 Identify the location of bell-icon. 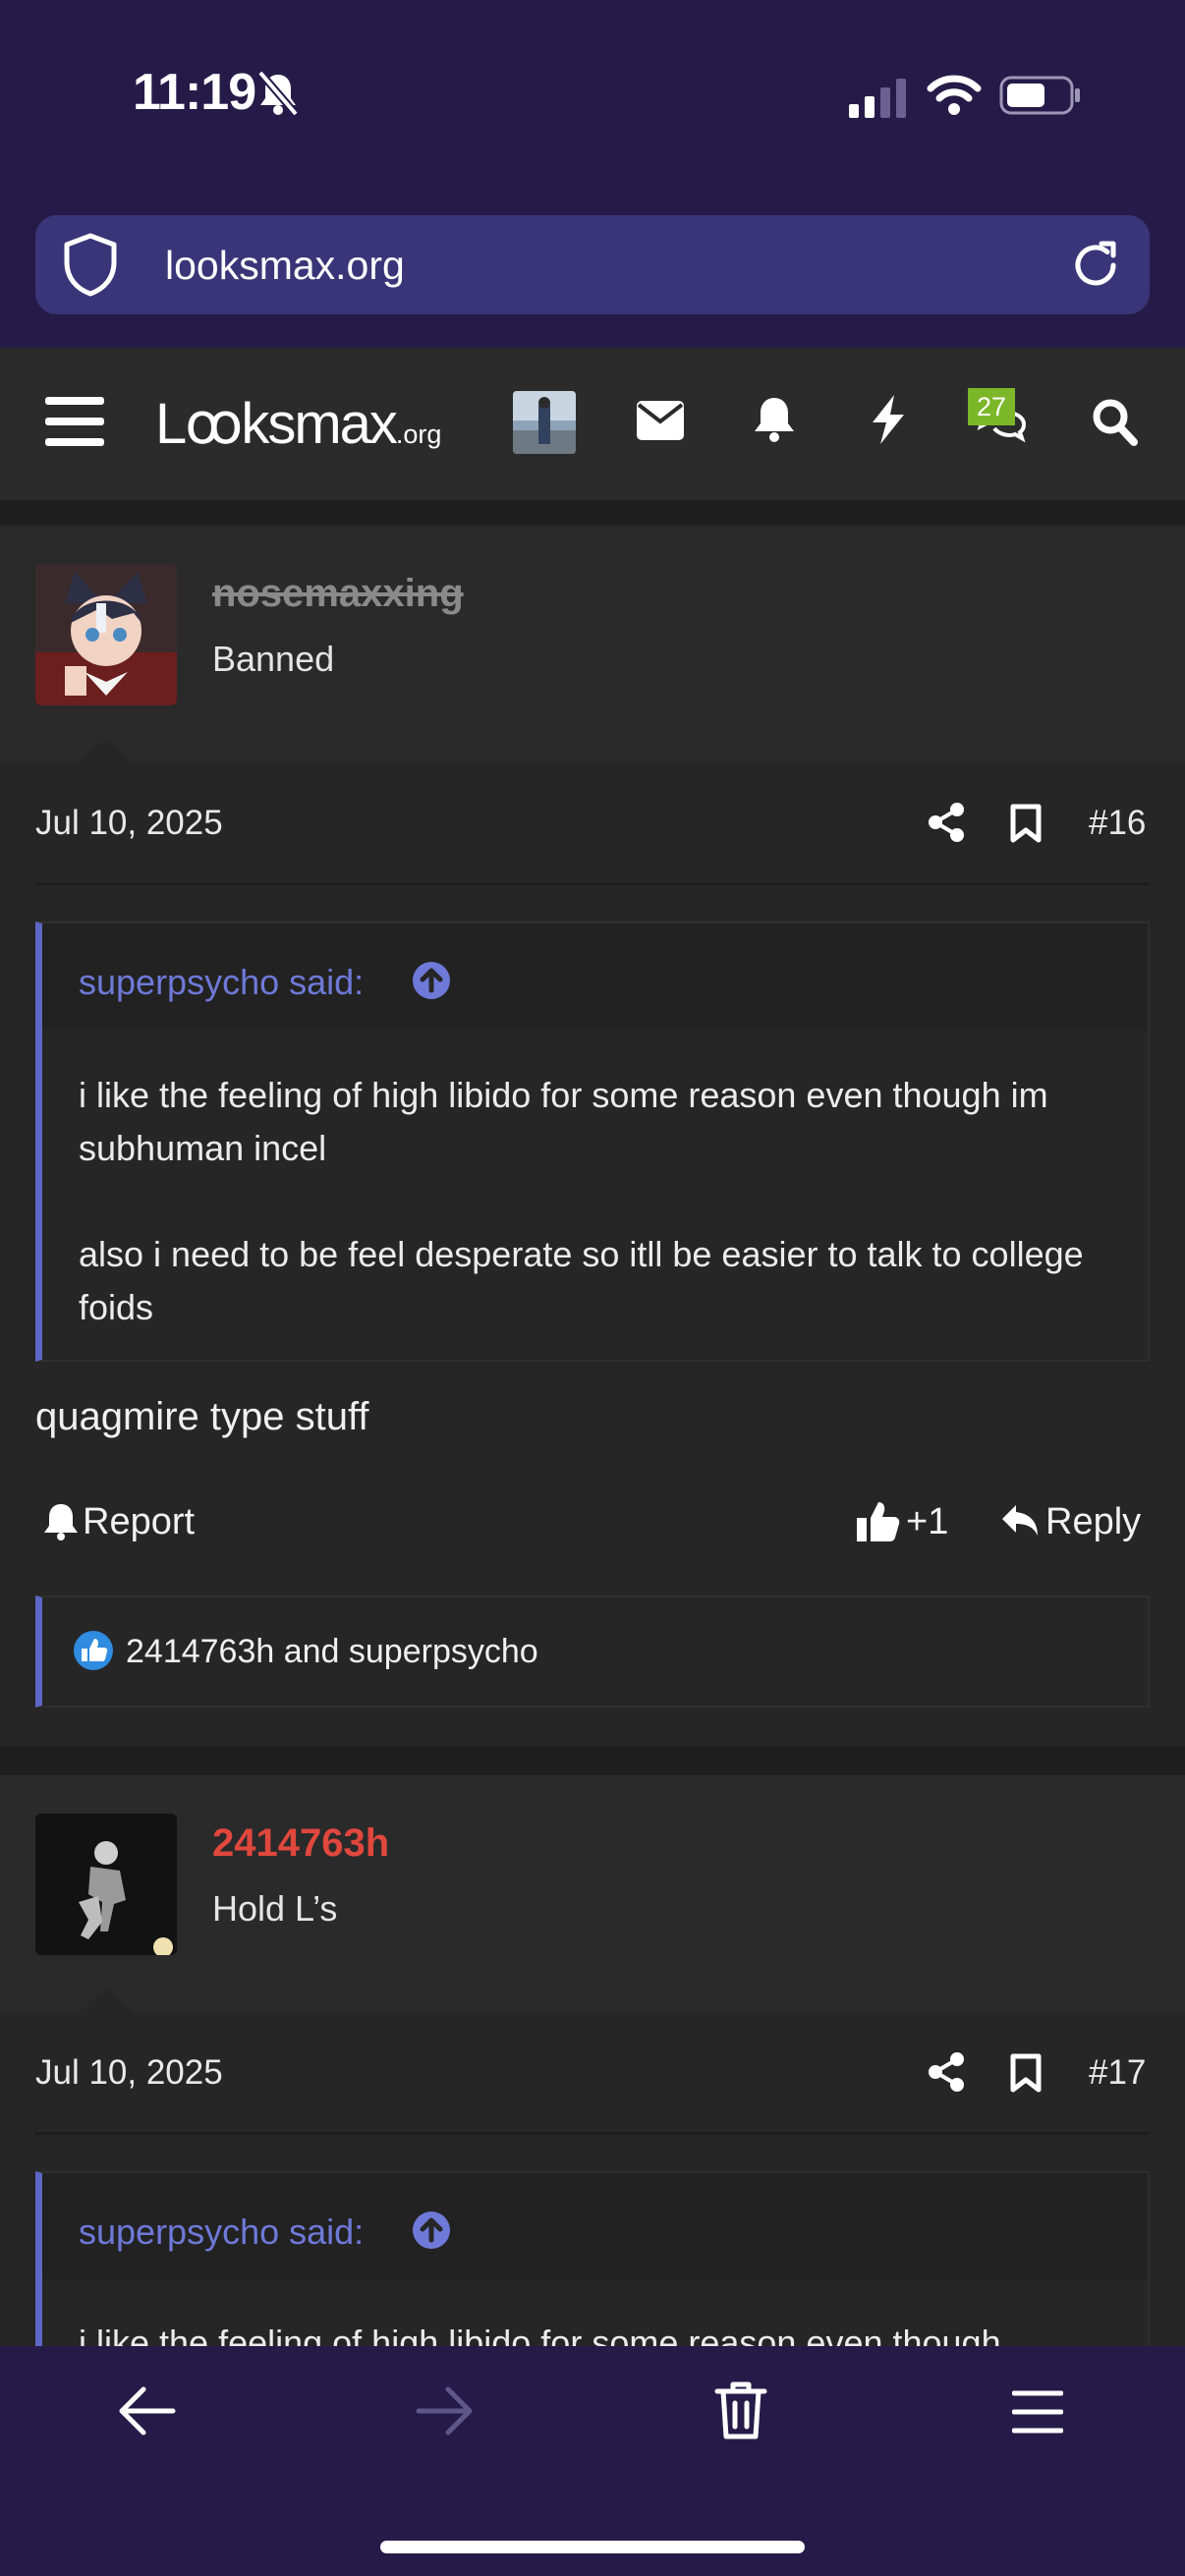
(775, 419).